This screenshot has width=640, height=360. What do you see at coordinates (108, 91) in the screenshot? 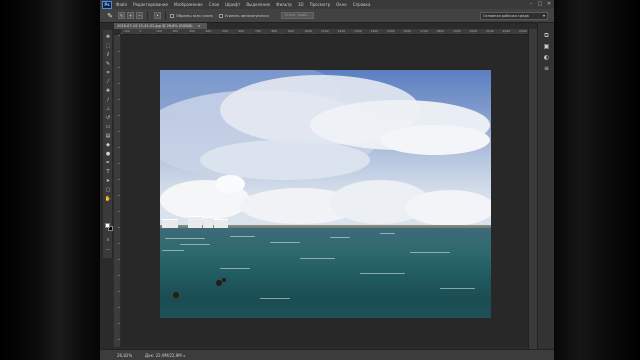
I see `healing-brush-tool-icon: ✚` at bounding box center [108, 91].